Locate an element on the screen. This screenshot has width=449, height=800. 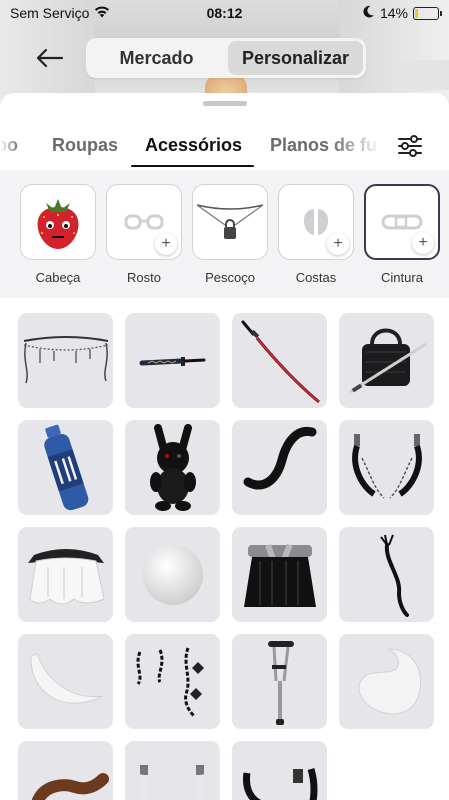
padlock-necklace-icon is located at coordinates (230, 221).